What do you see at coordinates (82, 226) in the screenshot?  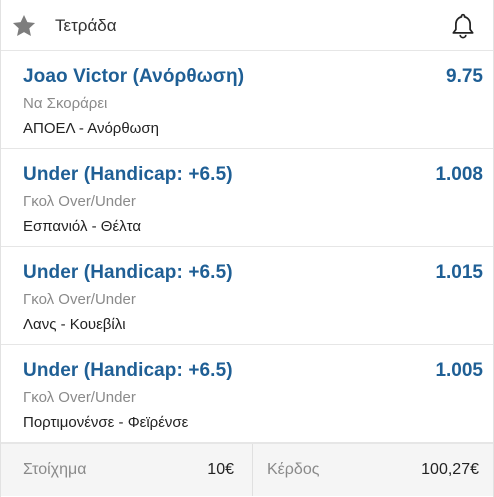 I see `bet-match: Εσπανιόλ - Θέλτα` at bounding box center [82, 226].